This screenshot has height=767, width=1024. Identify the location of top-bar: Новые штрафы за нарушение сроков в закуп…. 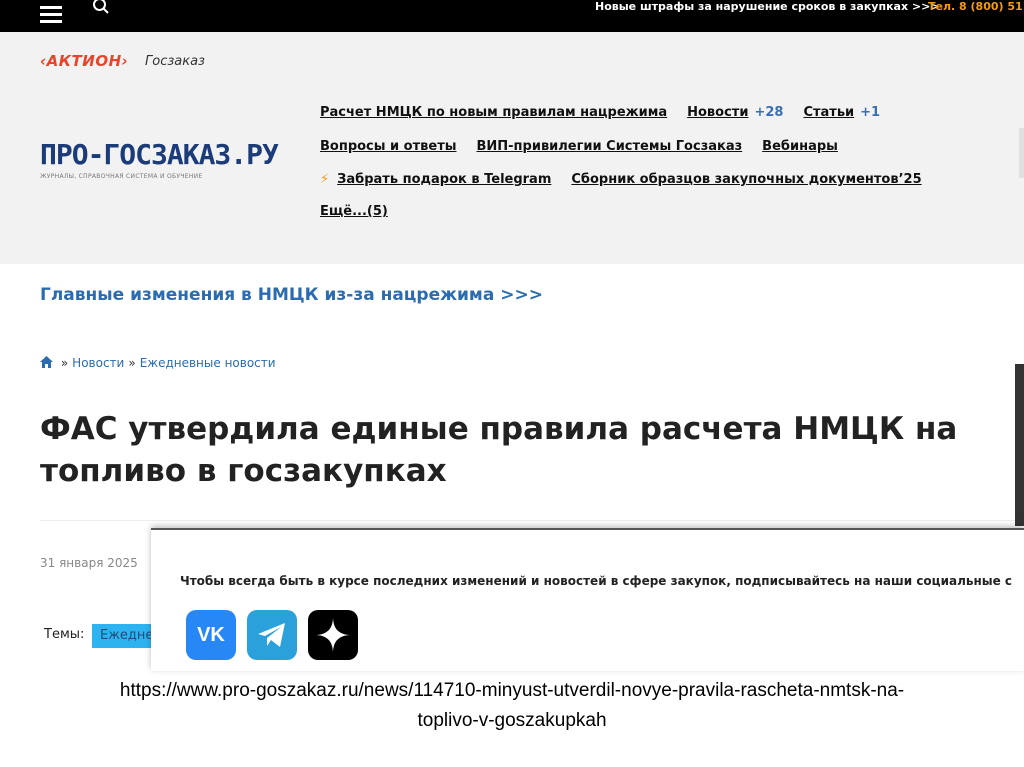
(512, 16).